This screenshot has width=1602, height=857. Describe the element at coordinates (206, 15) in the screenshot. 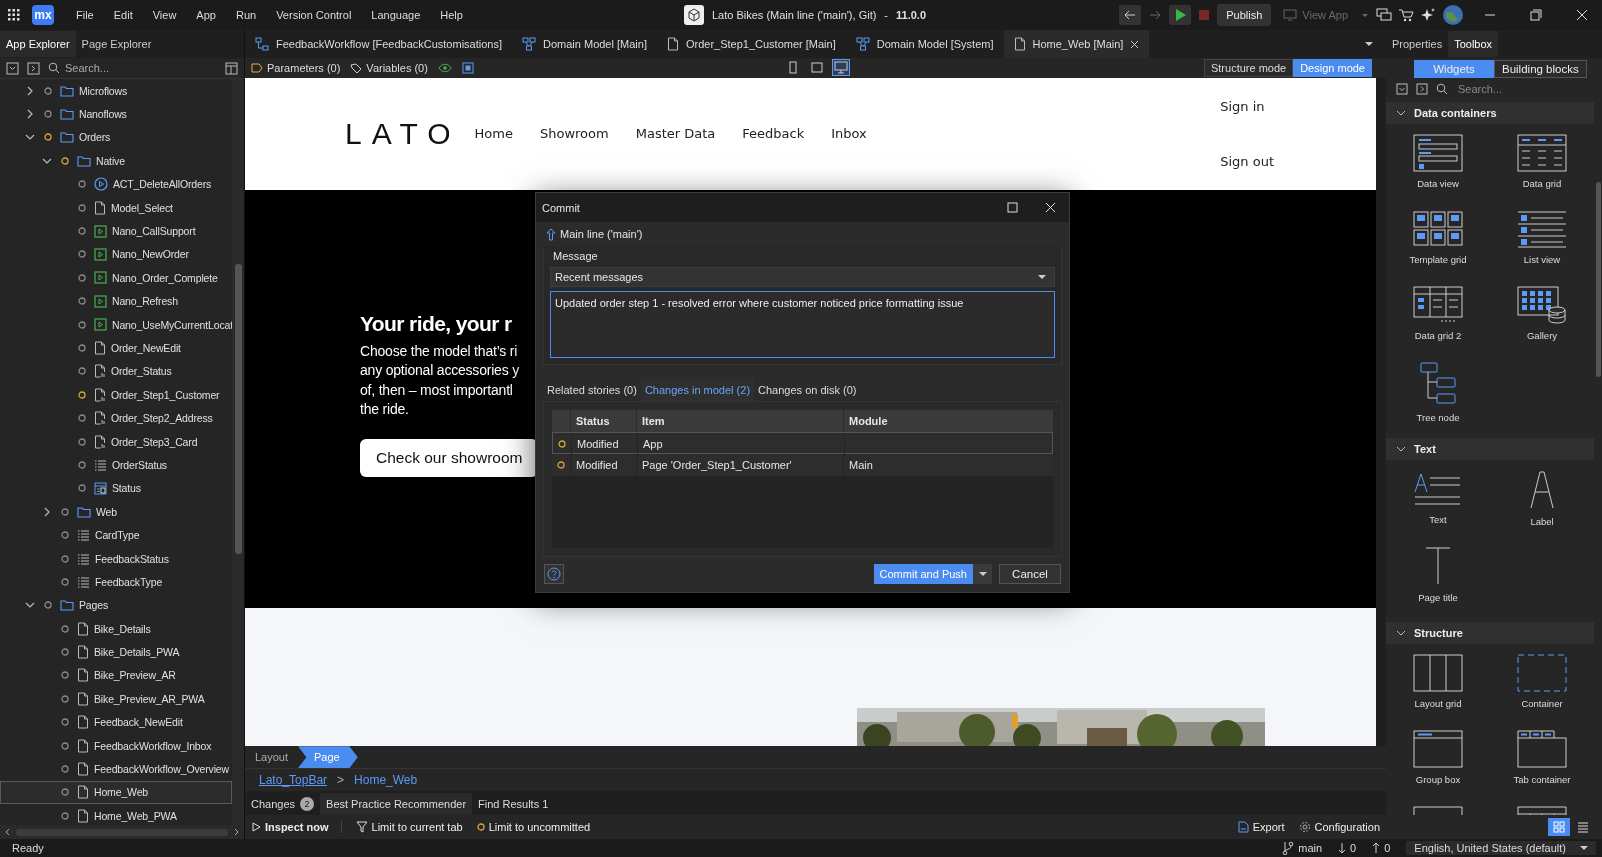

I see `menu-item: App` at that location.